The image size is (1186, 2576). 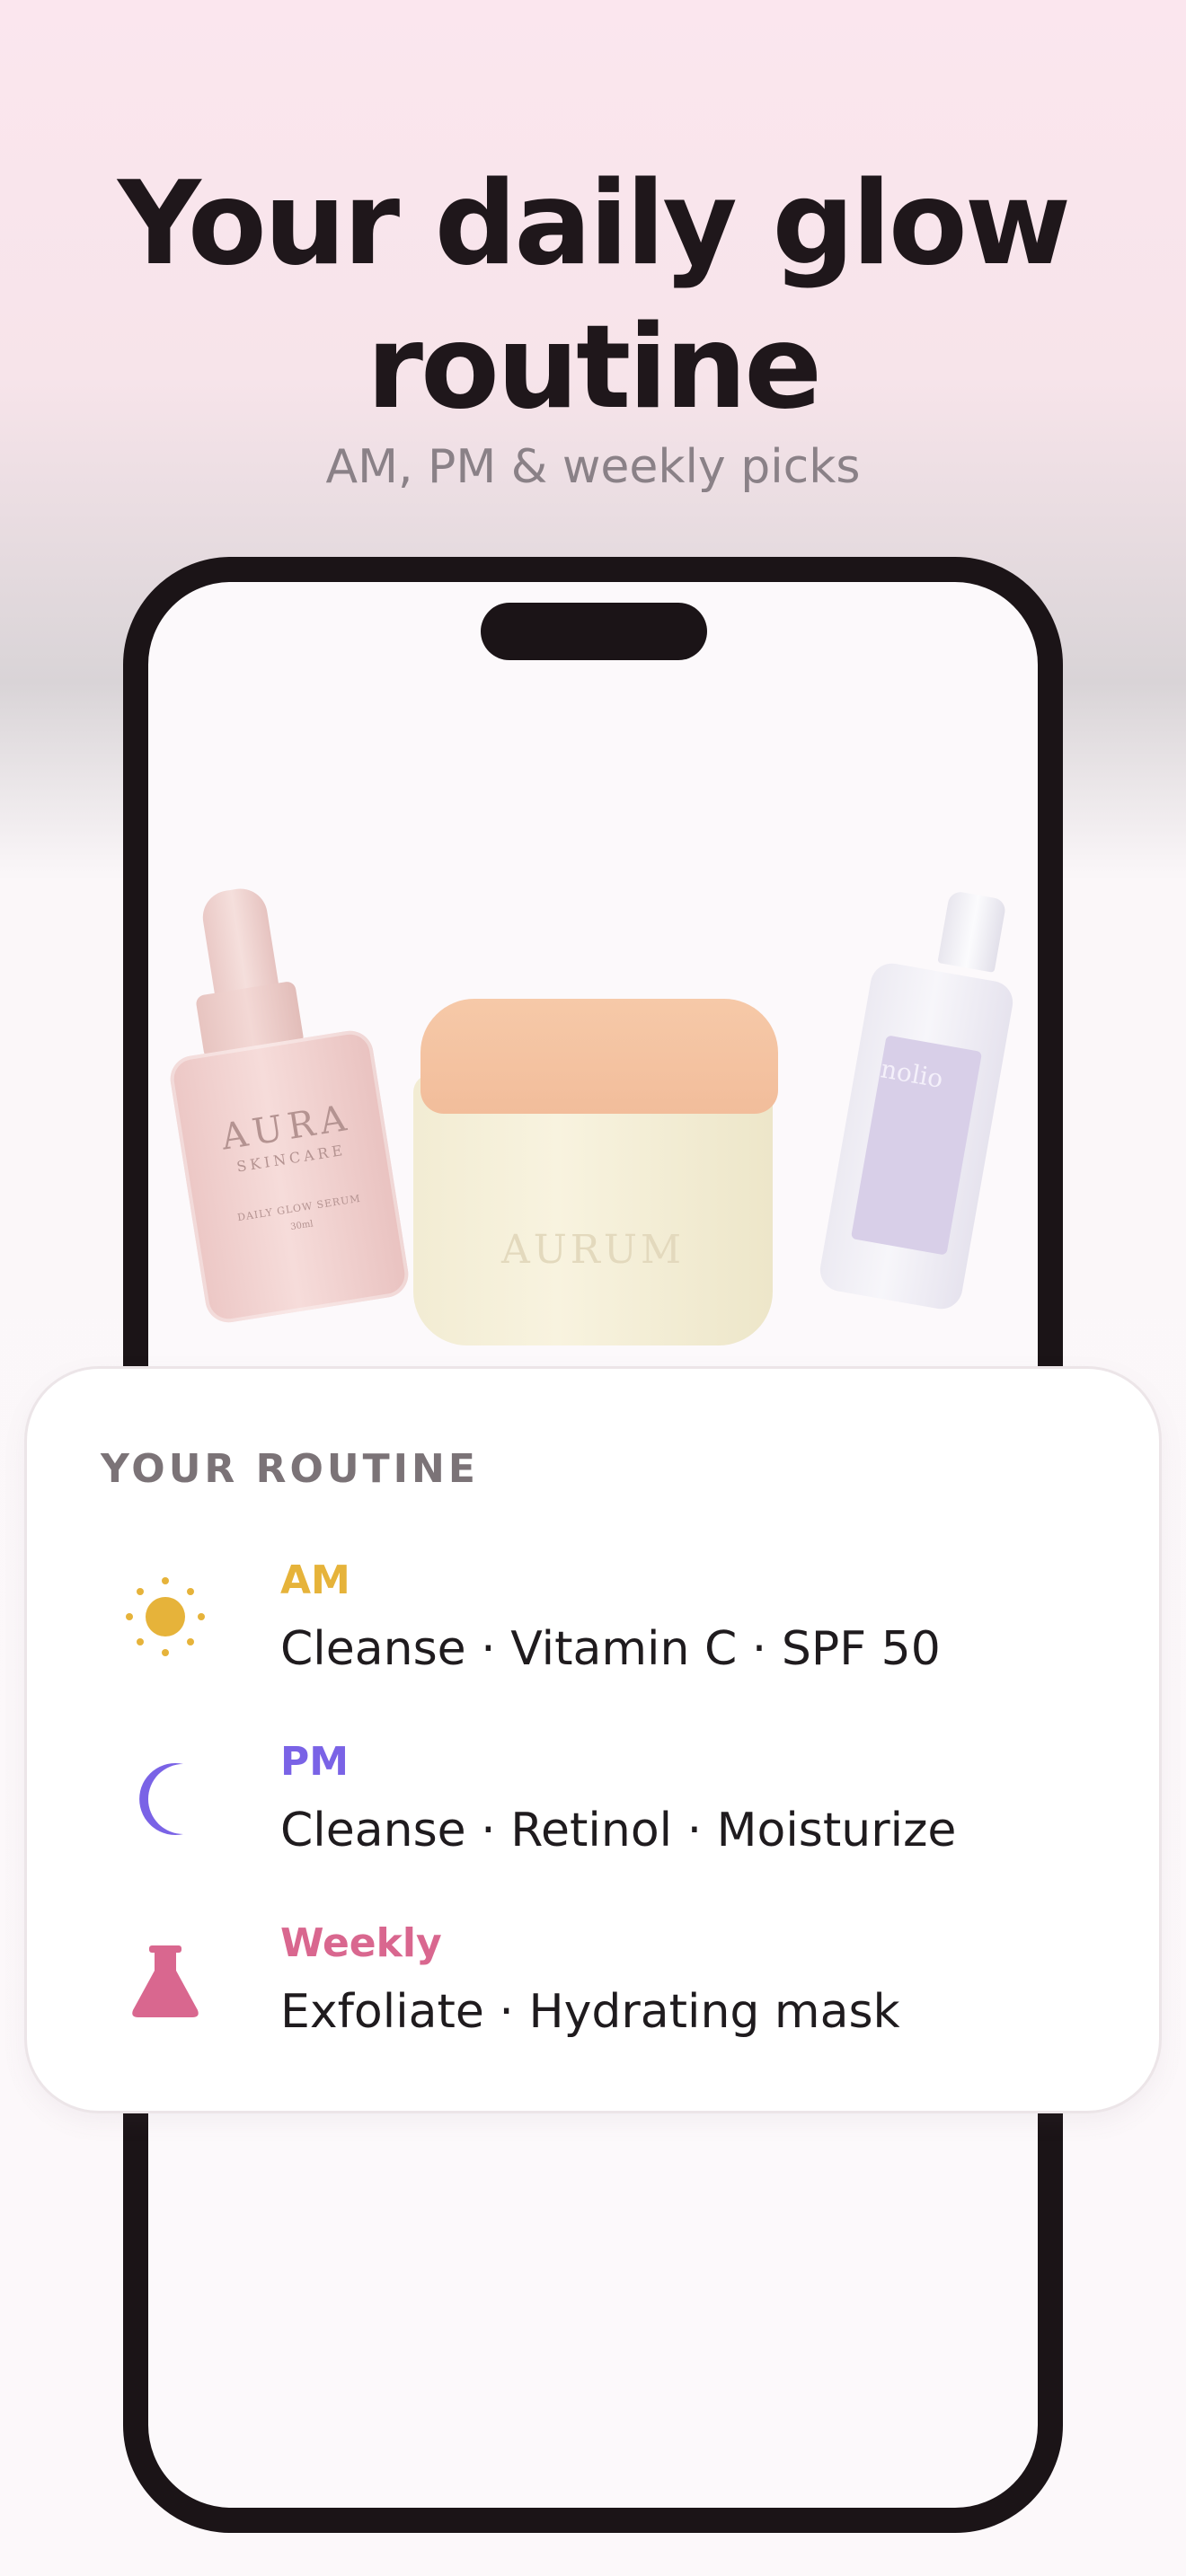 I want to click on jar-body, so click(x=593, y=1209).